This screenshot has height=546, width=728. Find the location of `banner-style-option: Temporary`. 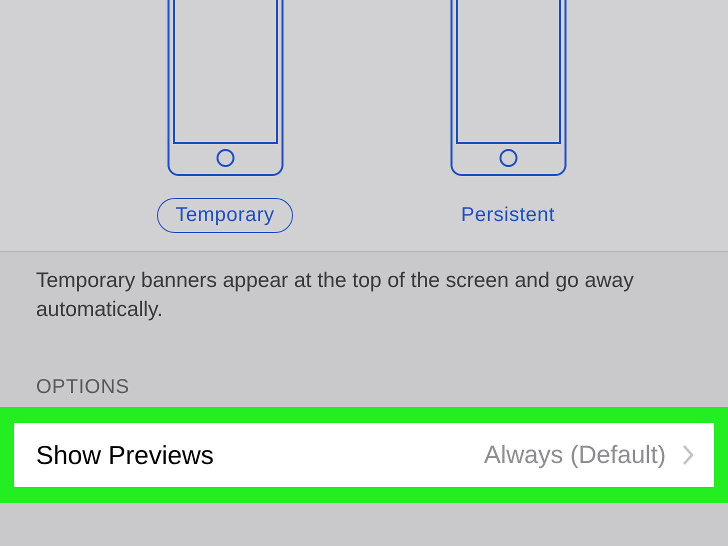

banner-style-option: Temporary is located at coordinates (225, 215).